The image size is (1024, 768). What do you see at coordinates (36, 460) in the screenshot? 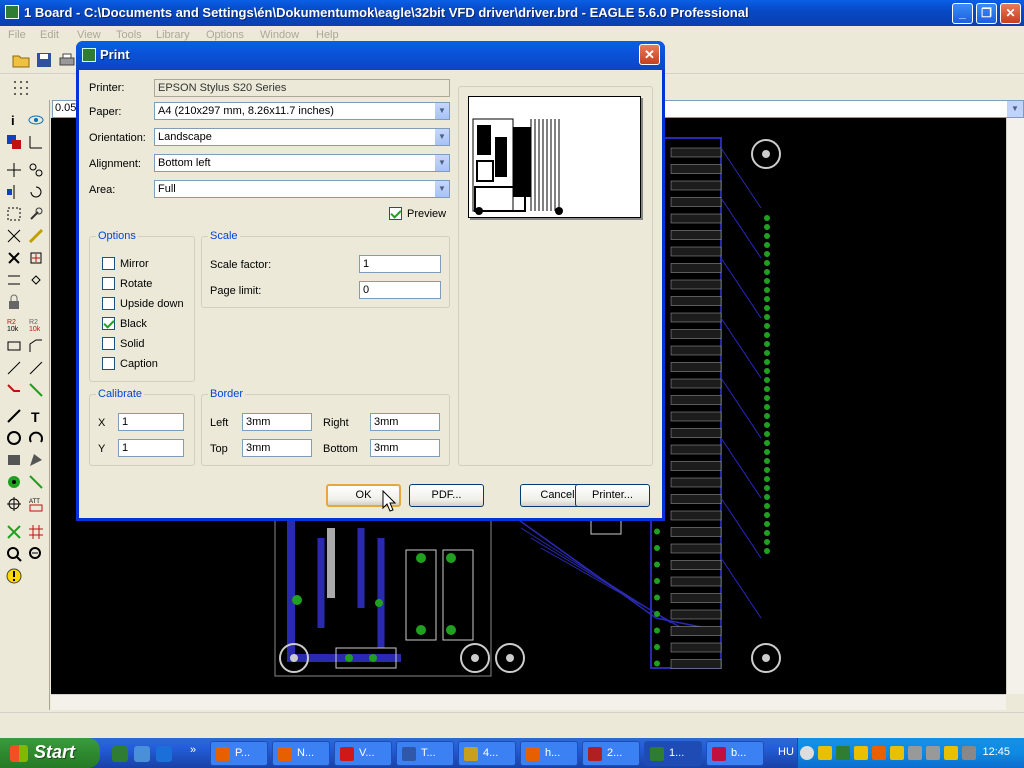
I see `polygon-icon` at bounding box center [36, 460].